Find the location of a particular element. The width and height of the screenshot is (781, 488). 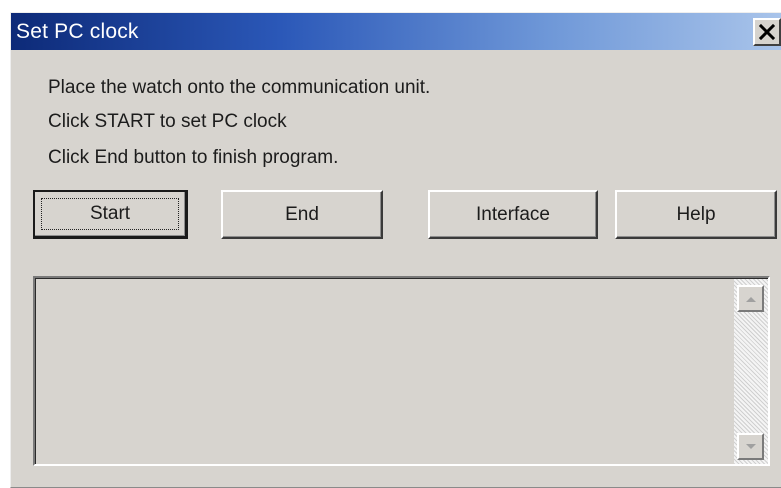

end-button: End is located at coordinates (302, 214).